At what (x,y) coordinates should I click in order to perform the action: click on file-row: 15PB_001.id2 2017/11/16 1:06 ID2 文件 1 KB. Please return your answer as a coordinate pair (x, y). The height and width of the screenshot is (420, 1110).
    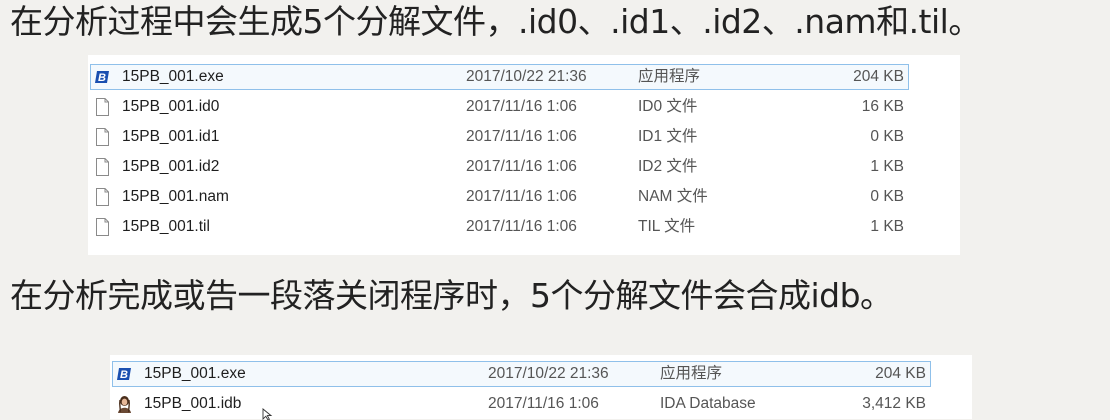
    Looking at the image, I should click on (524, 167).